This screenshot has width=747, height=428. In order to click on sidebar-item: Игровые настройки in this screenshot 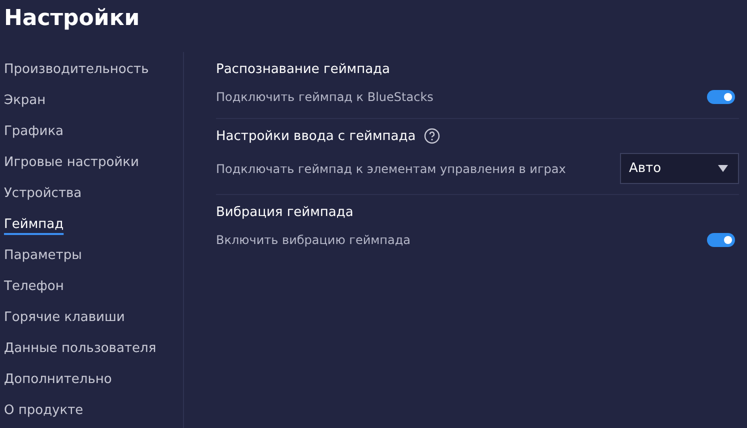, I will do `click(71, 164)`.